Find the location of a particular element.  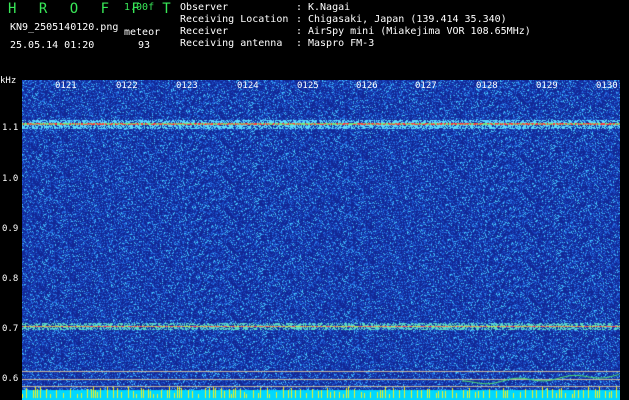

y-tick-label: 0.9 is located at coordinates (10, 229).